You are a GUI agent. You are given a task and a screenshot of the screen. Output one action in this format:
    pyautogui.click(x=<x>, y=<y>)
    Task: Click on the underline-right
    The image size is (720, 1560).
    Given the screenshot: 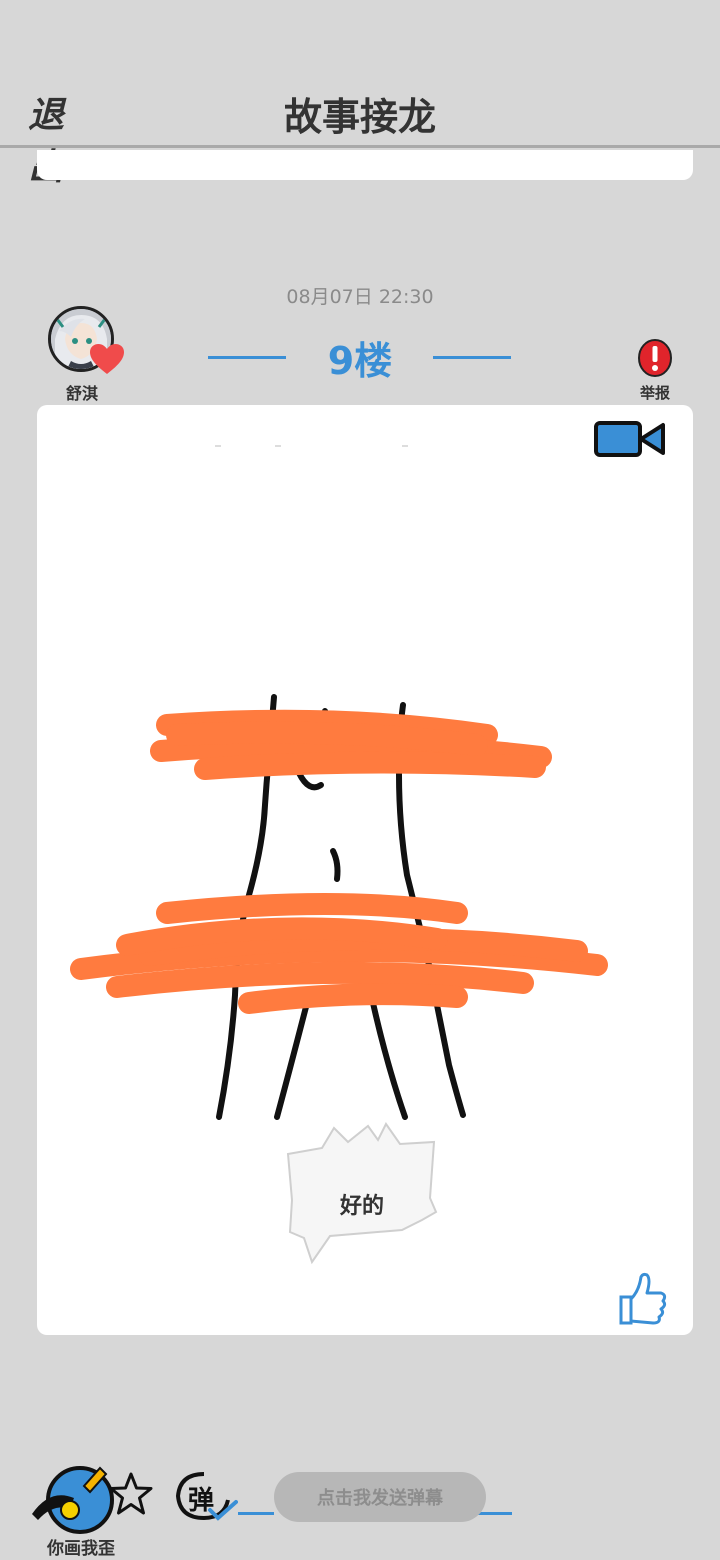 What is the action you would take?
    pyautogui.click(x=494, y=1513)
    